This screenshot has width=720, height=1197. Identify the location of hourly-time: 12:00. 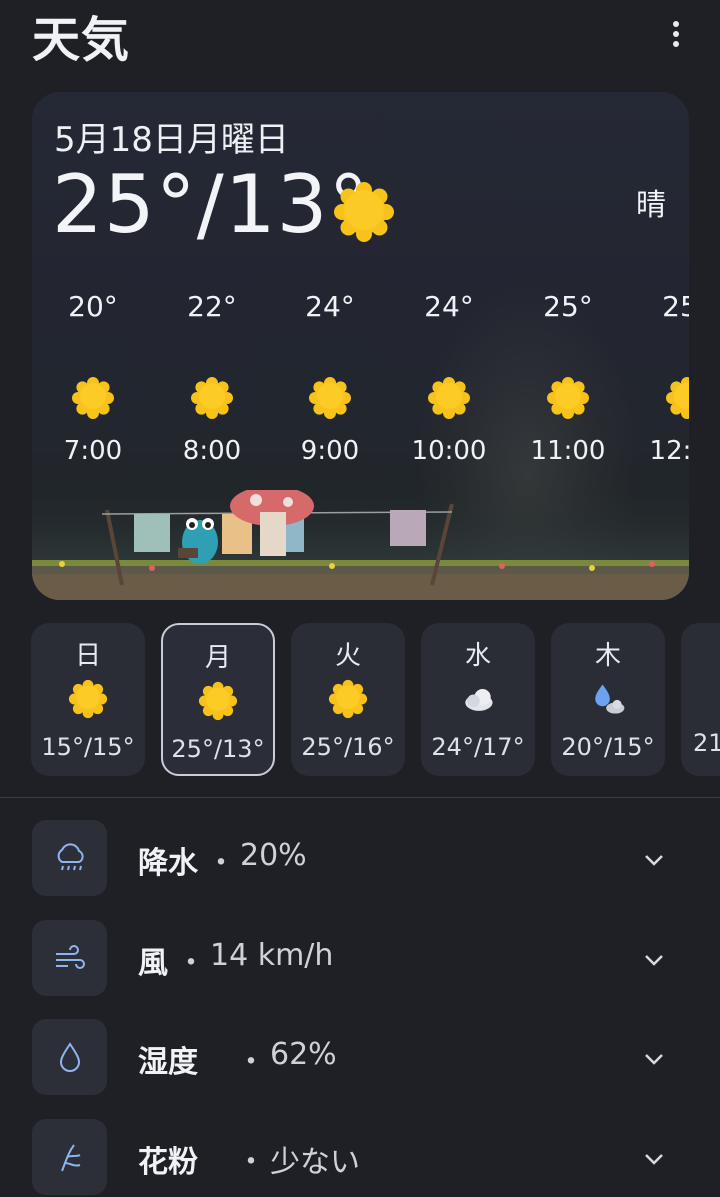
(669, 451).